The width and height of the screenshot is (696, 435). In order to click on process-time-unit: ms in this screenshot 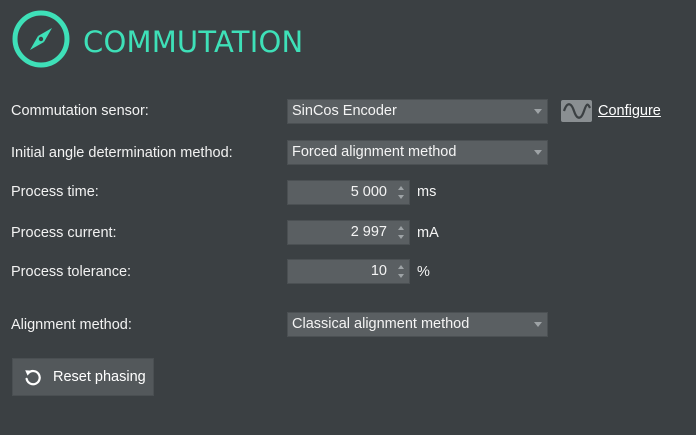, I will do `click(427, 192)`.